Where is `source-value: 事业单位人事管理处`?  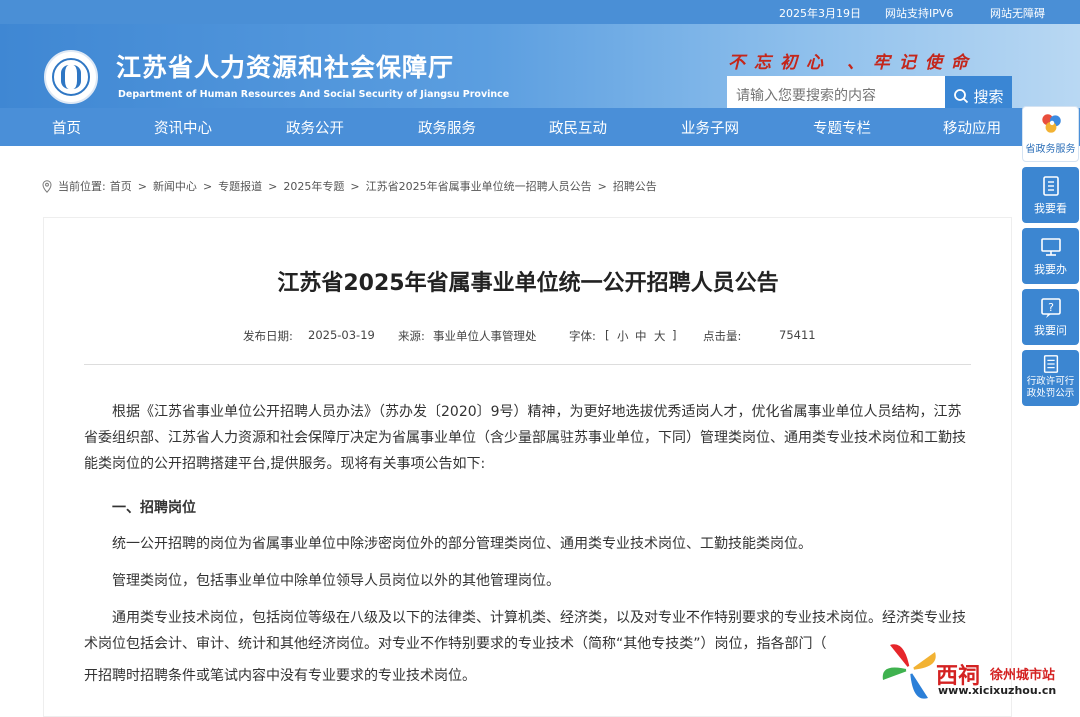 source-value: 事业单位人事管理处 is located at coordinates (485, 336).